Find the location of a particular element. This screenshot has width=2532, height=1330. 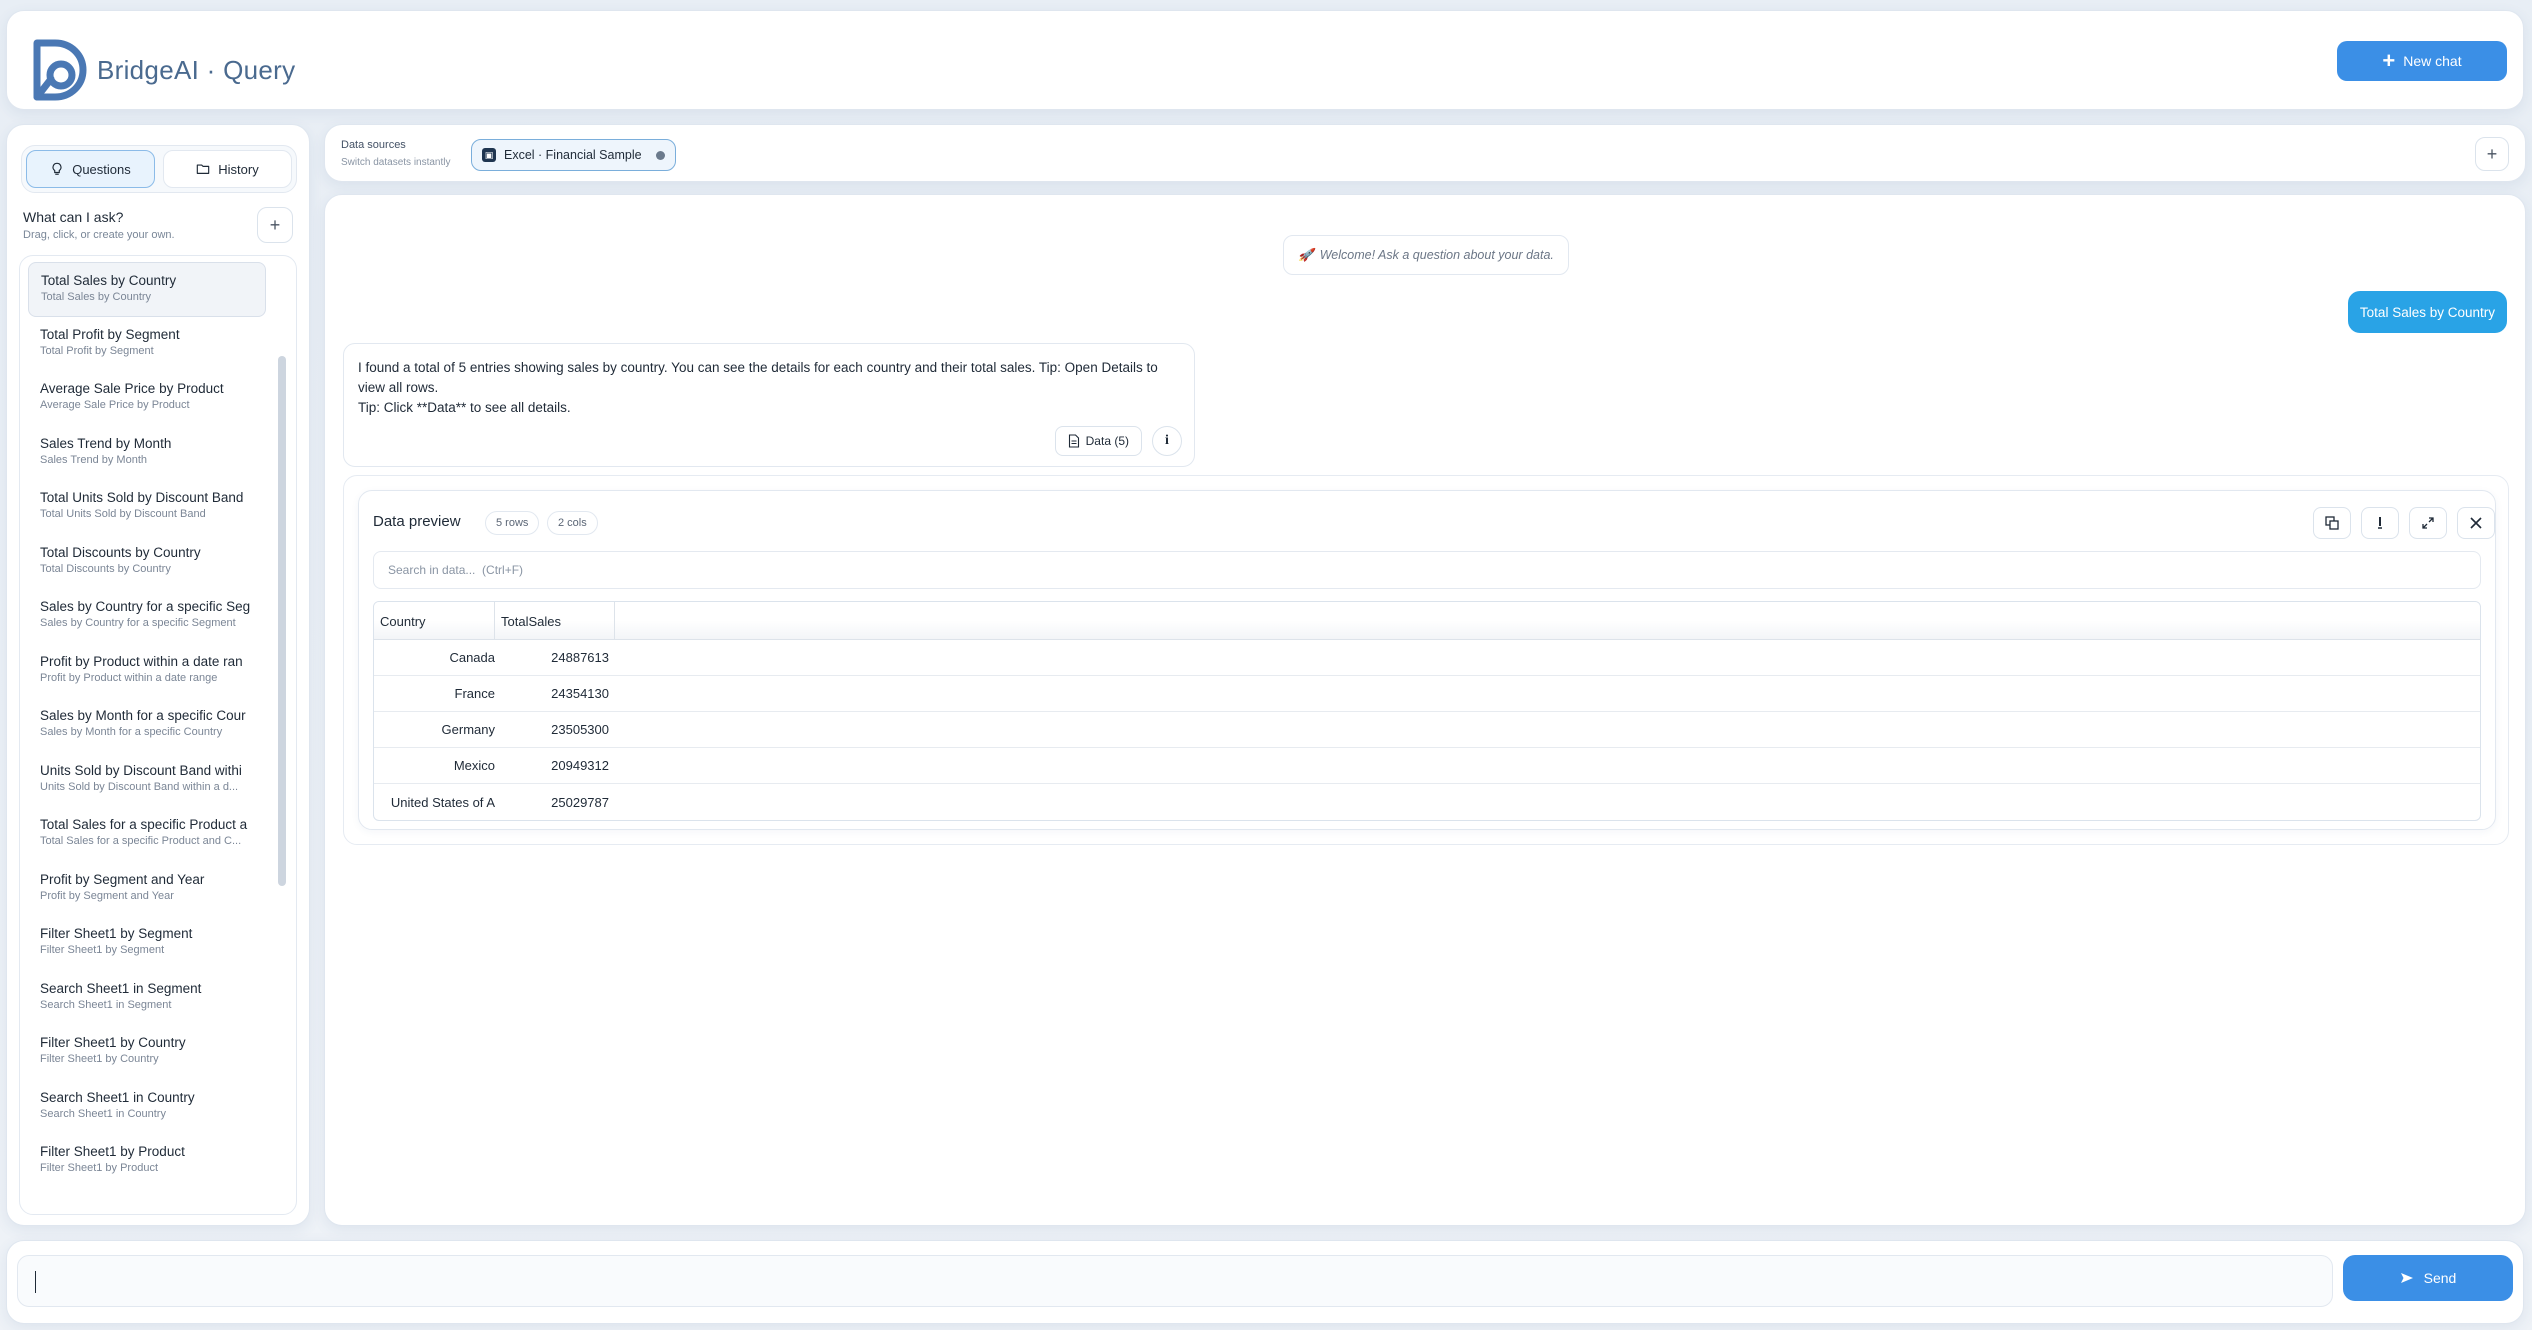

cols-count-badge: 2 cols is located at coordinates (572, 523).